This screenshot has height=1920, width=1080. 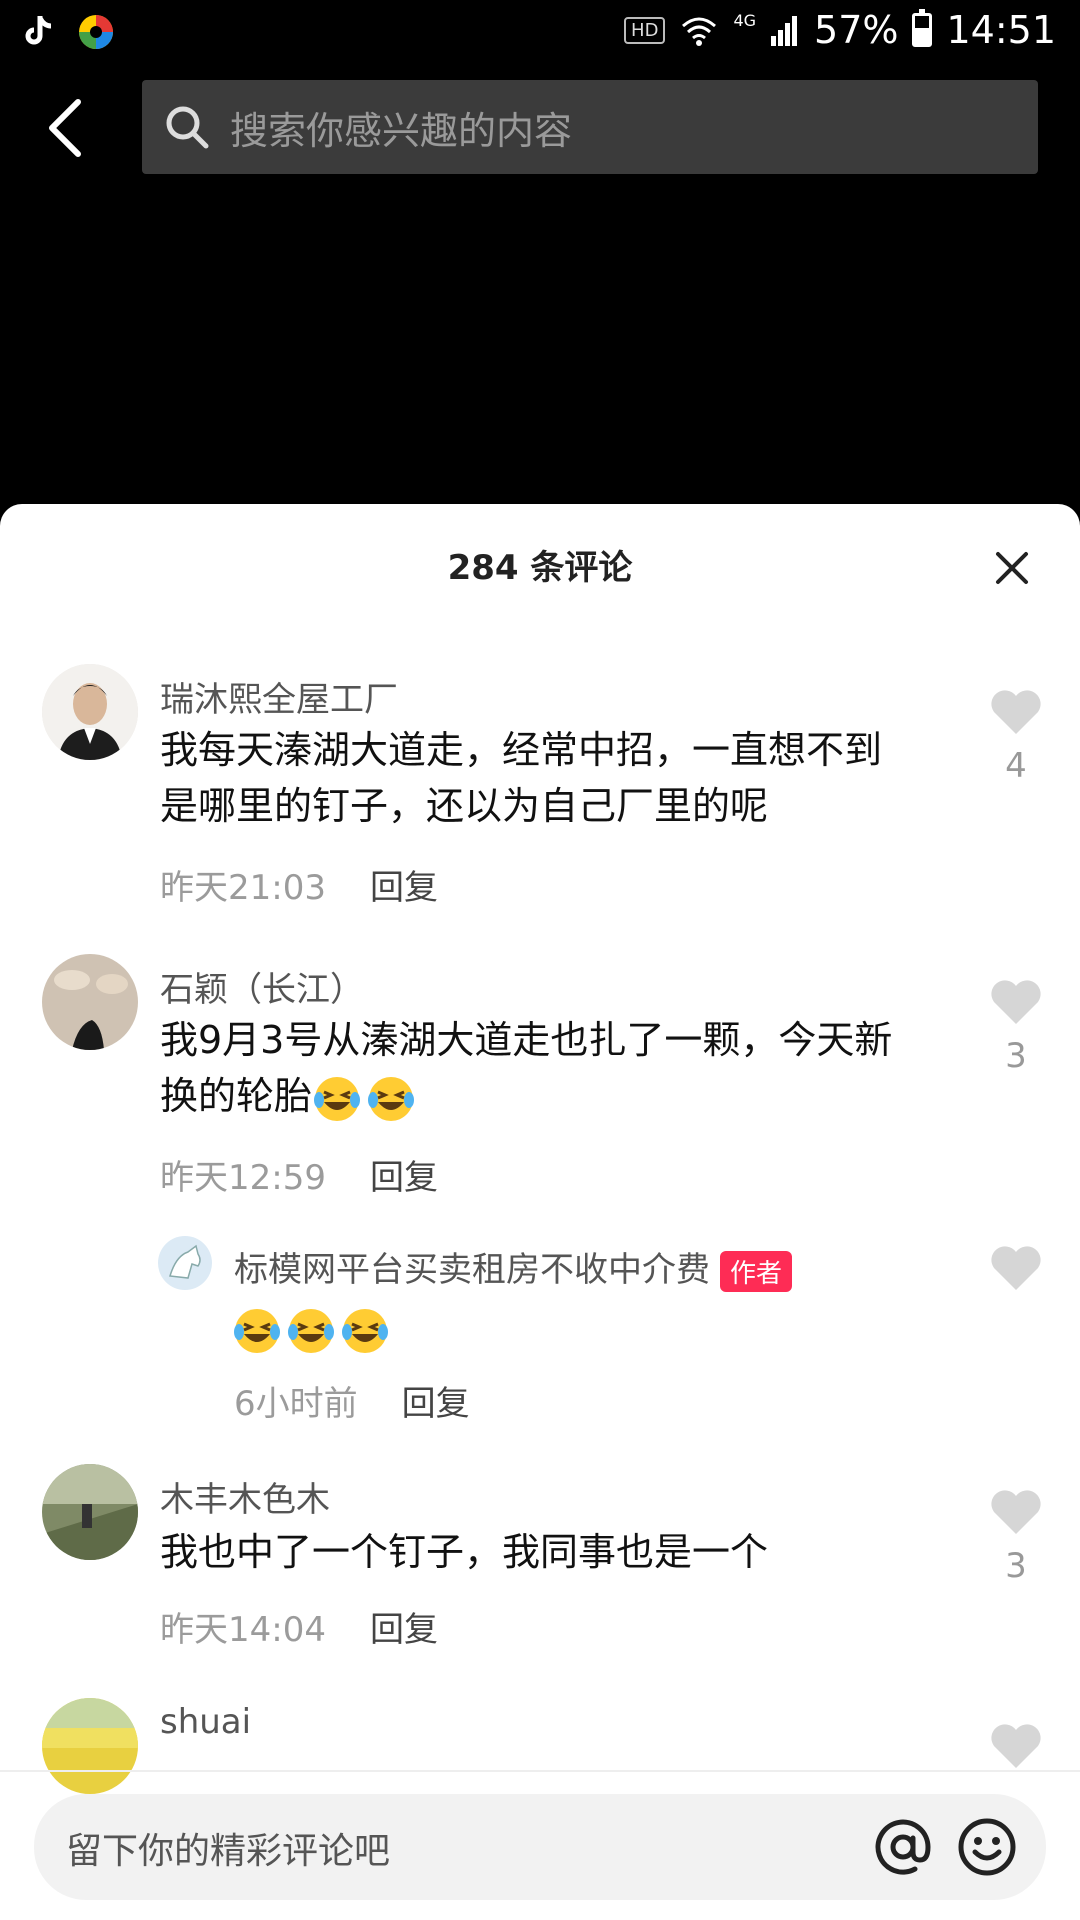 I want to click on battery-percent: 57%, so click(x=856, y=30).